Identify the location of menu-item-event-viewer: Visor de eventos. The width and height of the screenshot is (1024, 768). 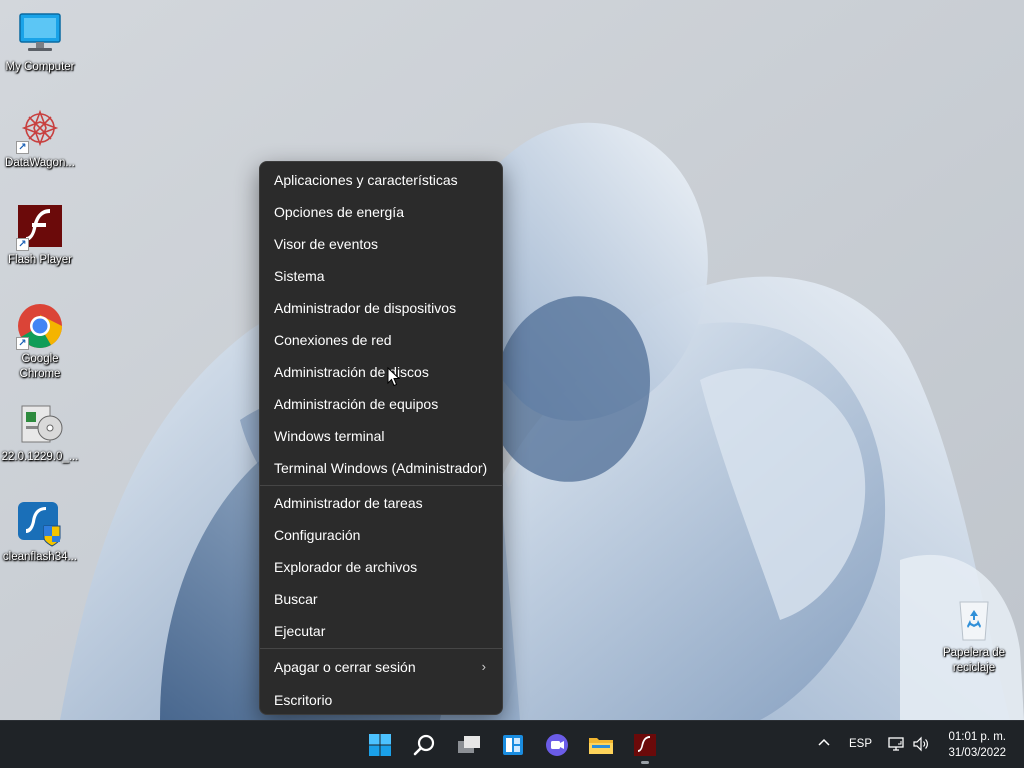
(381, 244).